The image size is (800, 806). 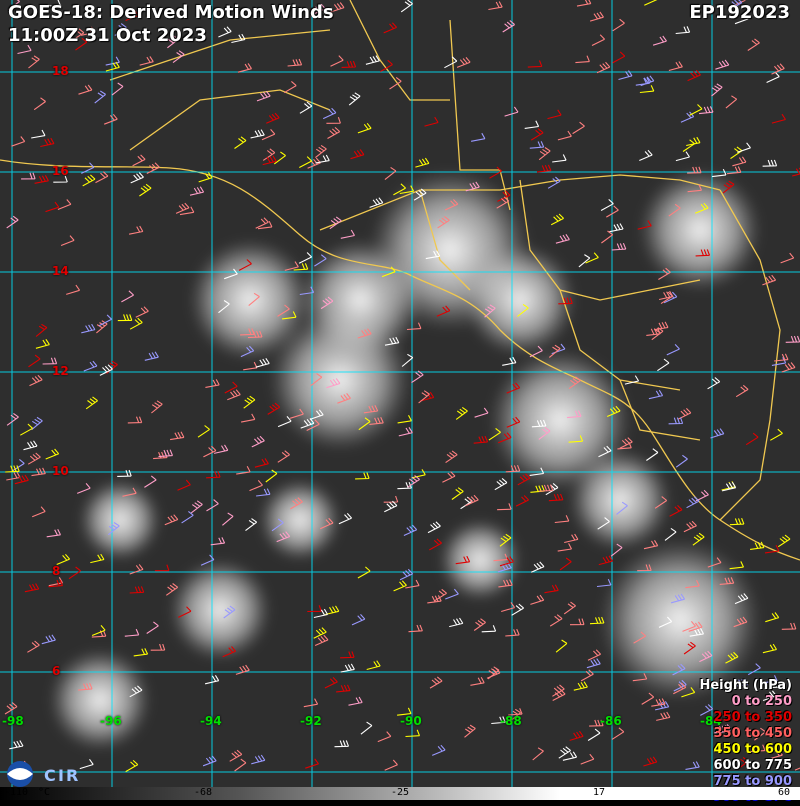 What do you see at coordinates (400, 792) in the screenshot?
I see `colorbar-label: -25` at bounding box center [400, 792].